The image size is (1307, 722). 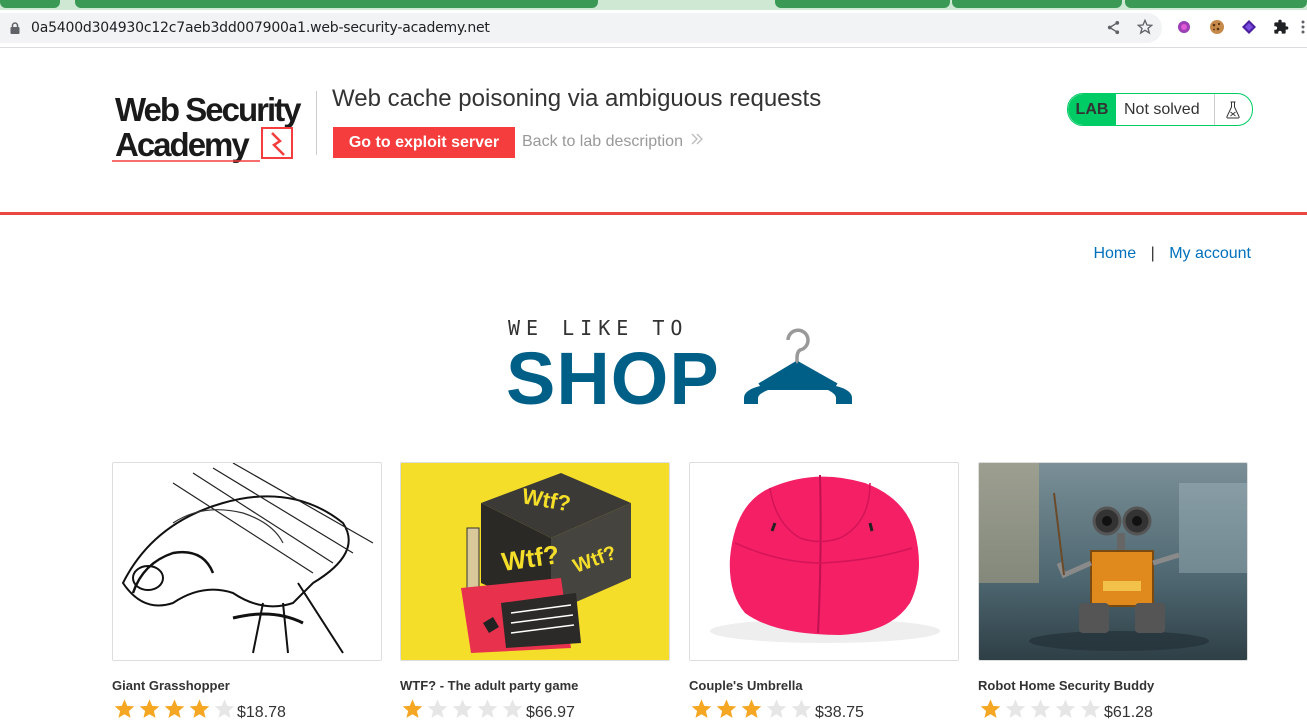 I want to click on browser-tabstrip, so click(x=653, y=5).